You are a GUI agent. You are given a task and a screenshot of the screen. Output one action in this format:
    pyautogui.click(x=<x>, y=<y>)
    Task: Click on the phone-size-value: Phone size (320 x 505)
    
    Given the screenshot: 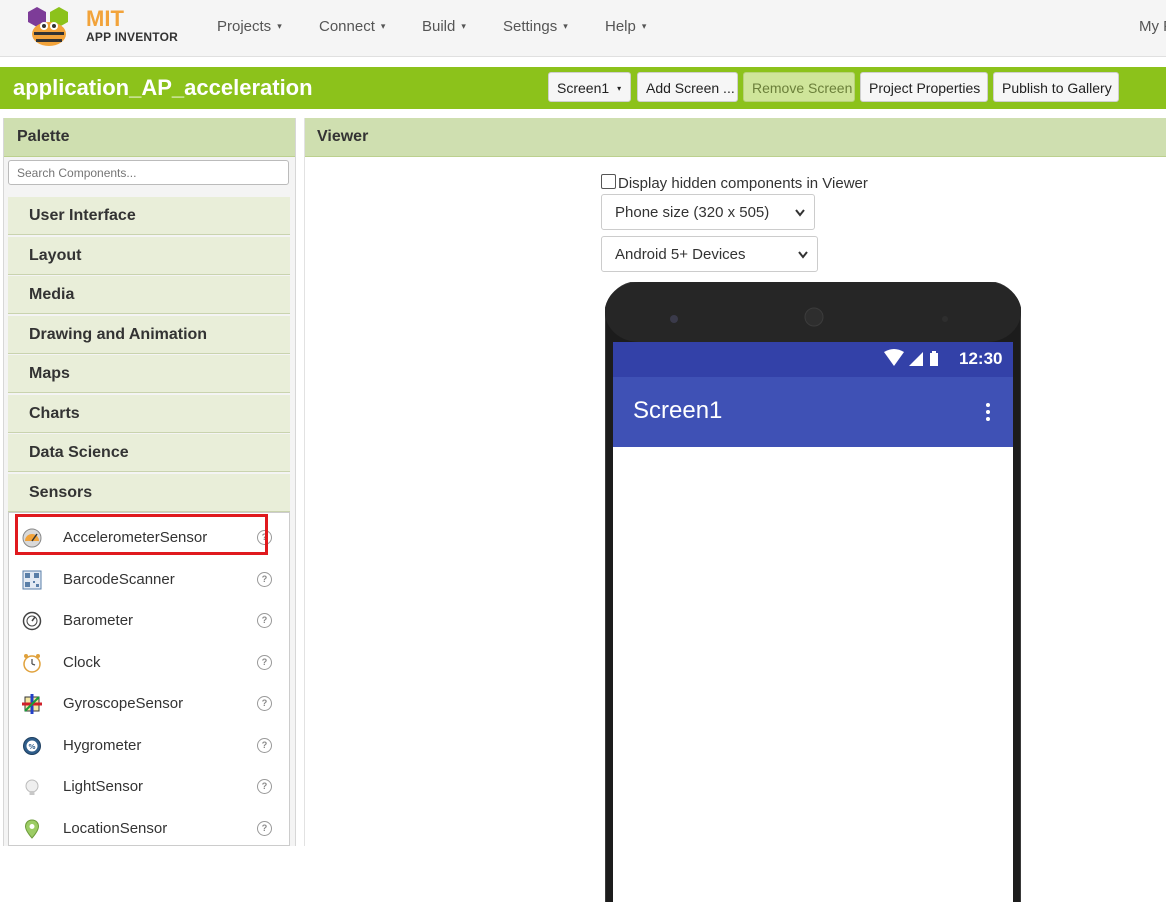 What is the action you would take?
    pyautogui.click(x=692, y=212)
    